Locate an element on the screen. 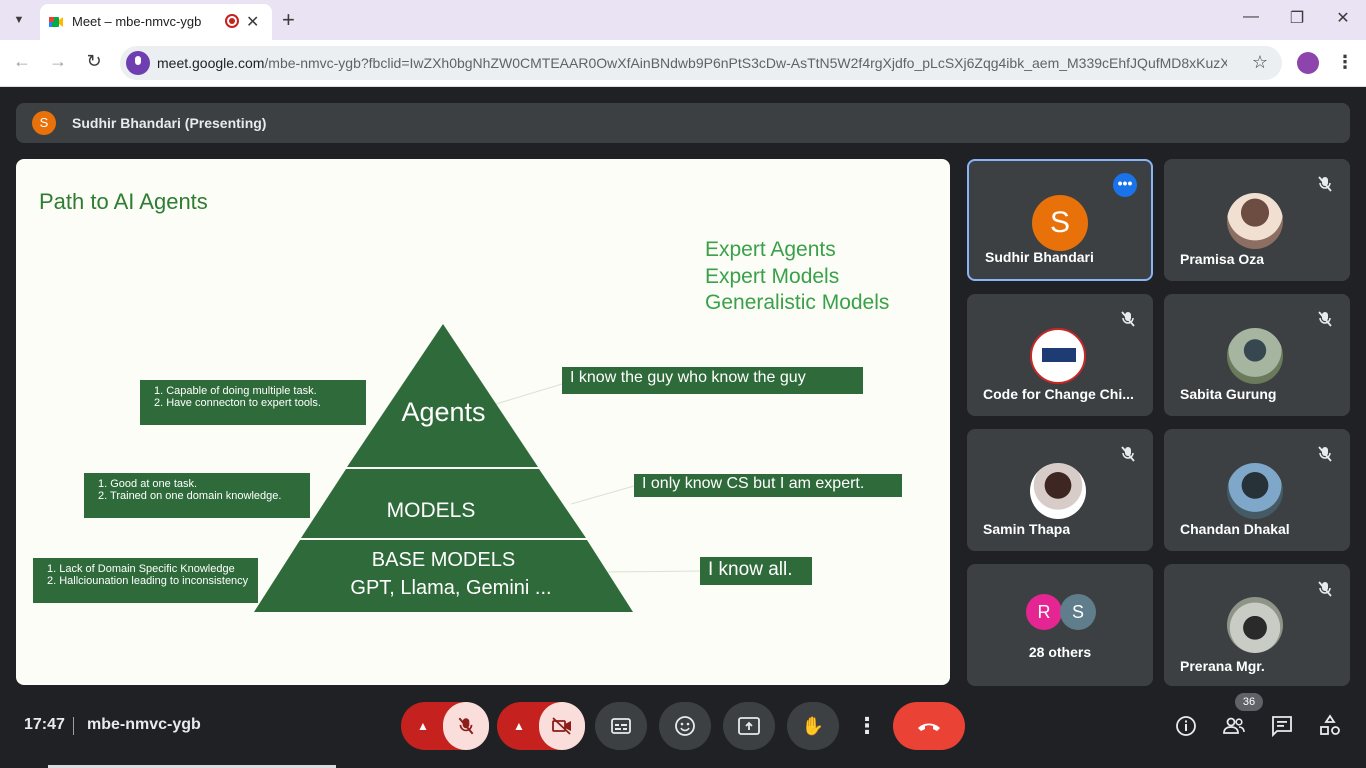  note-line: 1. Capable of doing multiple task. is located at coordinates (235, 391).